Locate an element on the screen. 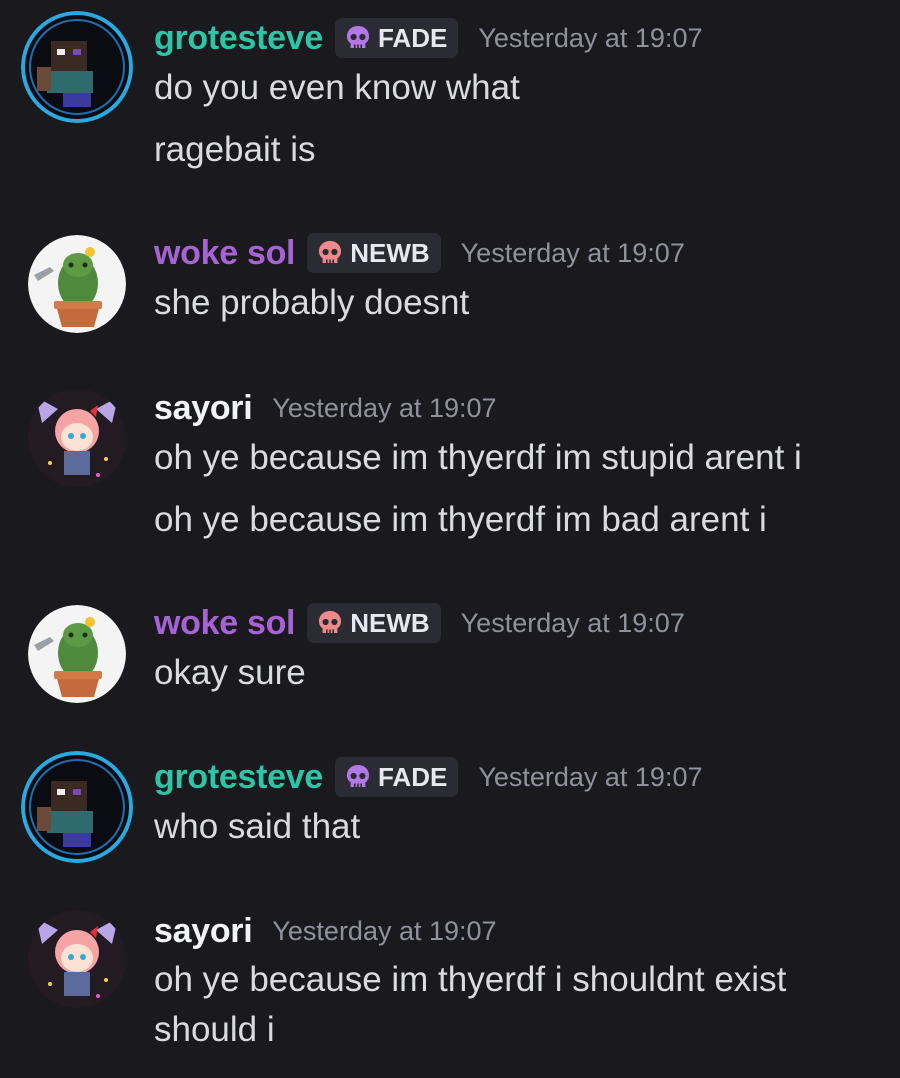 Image resolution: width=900 pixels, height=1078 pixels. message-text: who said that is located at coordinates (257, 826).